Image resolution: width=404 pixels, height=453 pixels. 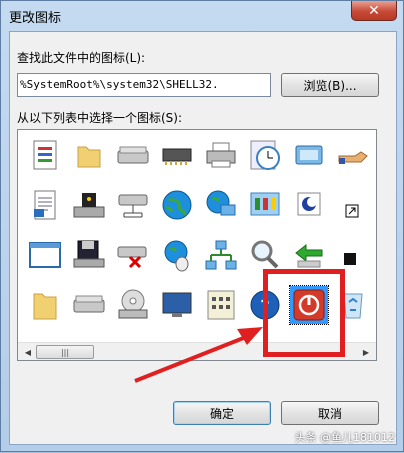 What do you see at coordinates (309, 205) in the screenshot?
I see `moon-settings-icon` at bounding box center [309, 205].